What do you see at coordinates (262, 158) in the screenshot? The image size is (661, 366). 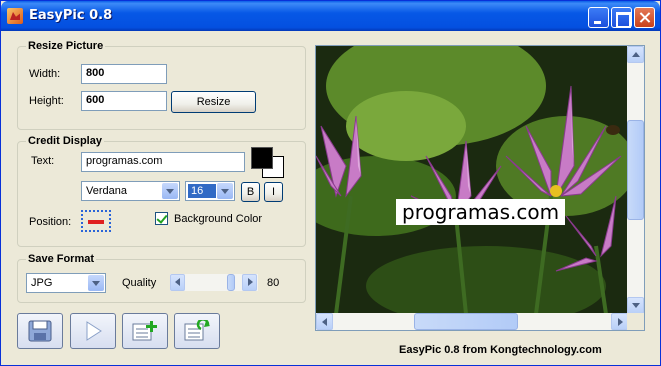 I see `foreground-color-swatch-top` at bounding box center [262, 158].